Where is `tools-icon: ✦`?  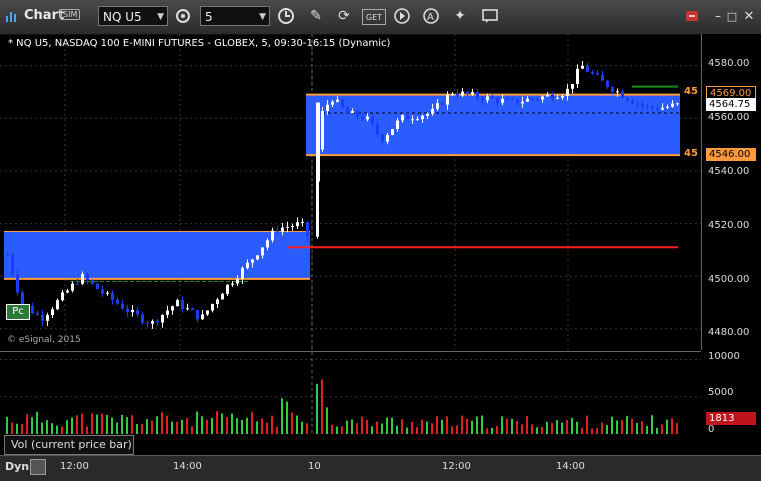 tools-icon: ✦ is located at coordinates (460, 16).